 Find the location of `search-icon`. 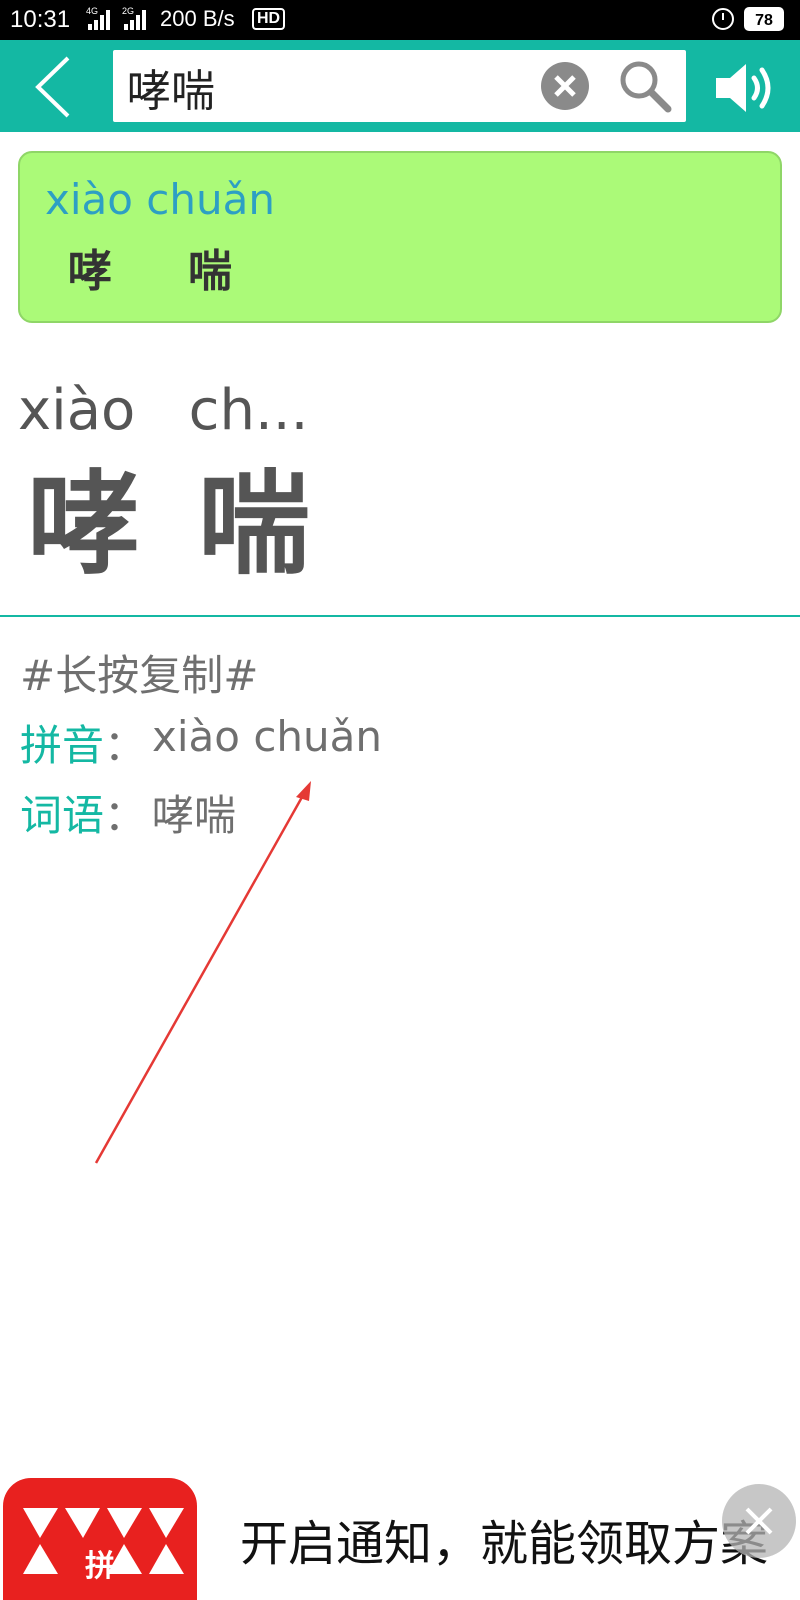

search-icon is located at coordinates (646, 87).